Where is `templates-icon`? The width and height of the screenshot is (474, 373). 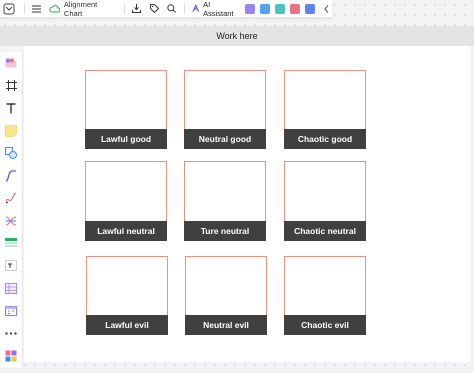 templates-icon is located at coordinates (11, 63).